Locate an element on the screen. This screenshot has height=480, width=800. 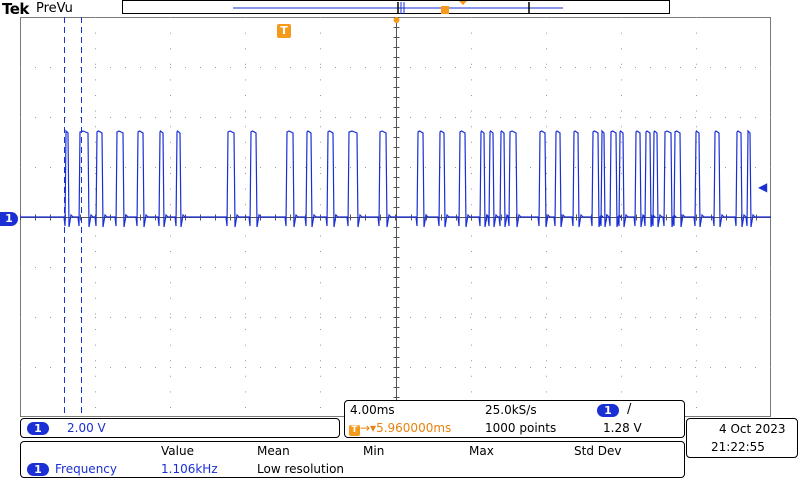
date-text: 4 Oct 2023 is located at coordinates (752, 429).